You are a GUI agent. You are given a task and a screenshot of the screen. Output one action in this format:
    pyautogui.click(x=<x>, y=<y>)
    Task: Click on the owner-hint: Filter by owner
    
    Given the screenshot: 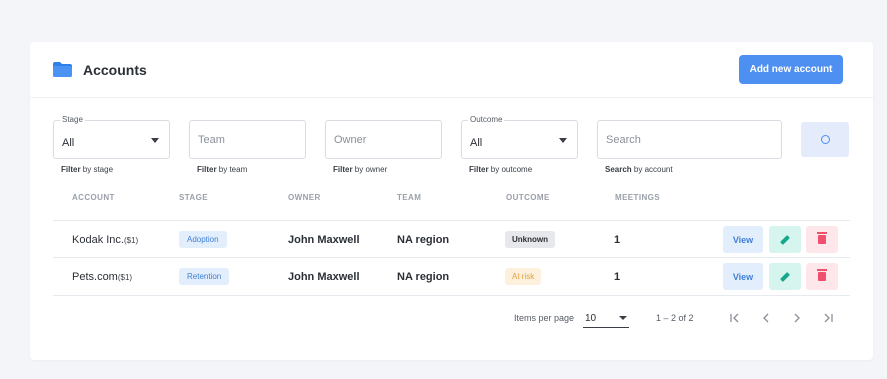 What is the action you would take?
    pyautogui.click(x=360, y=169)
    